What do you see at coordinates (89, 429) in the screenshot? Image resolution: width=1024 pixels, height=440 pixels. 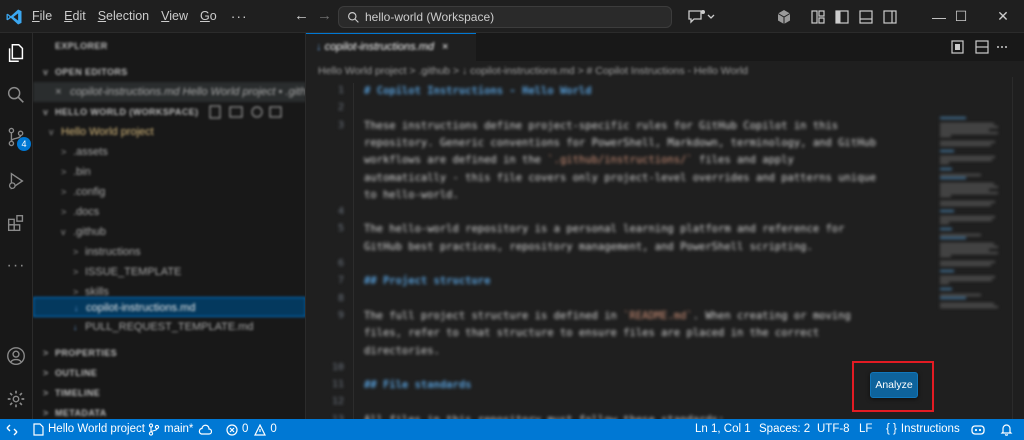 I see `project-indicator: Hello World project` at bounding box center [89, 429].